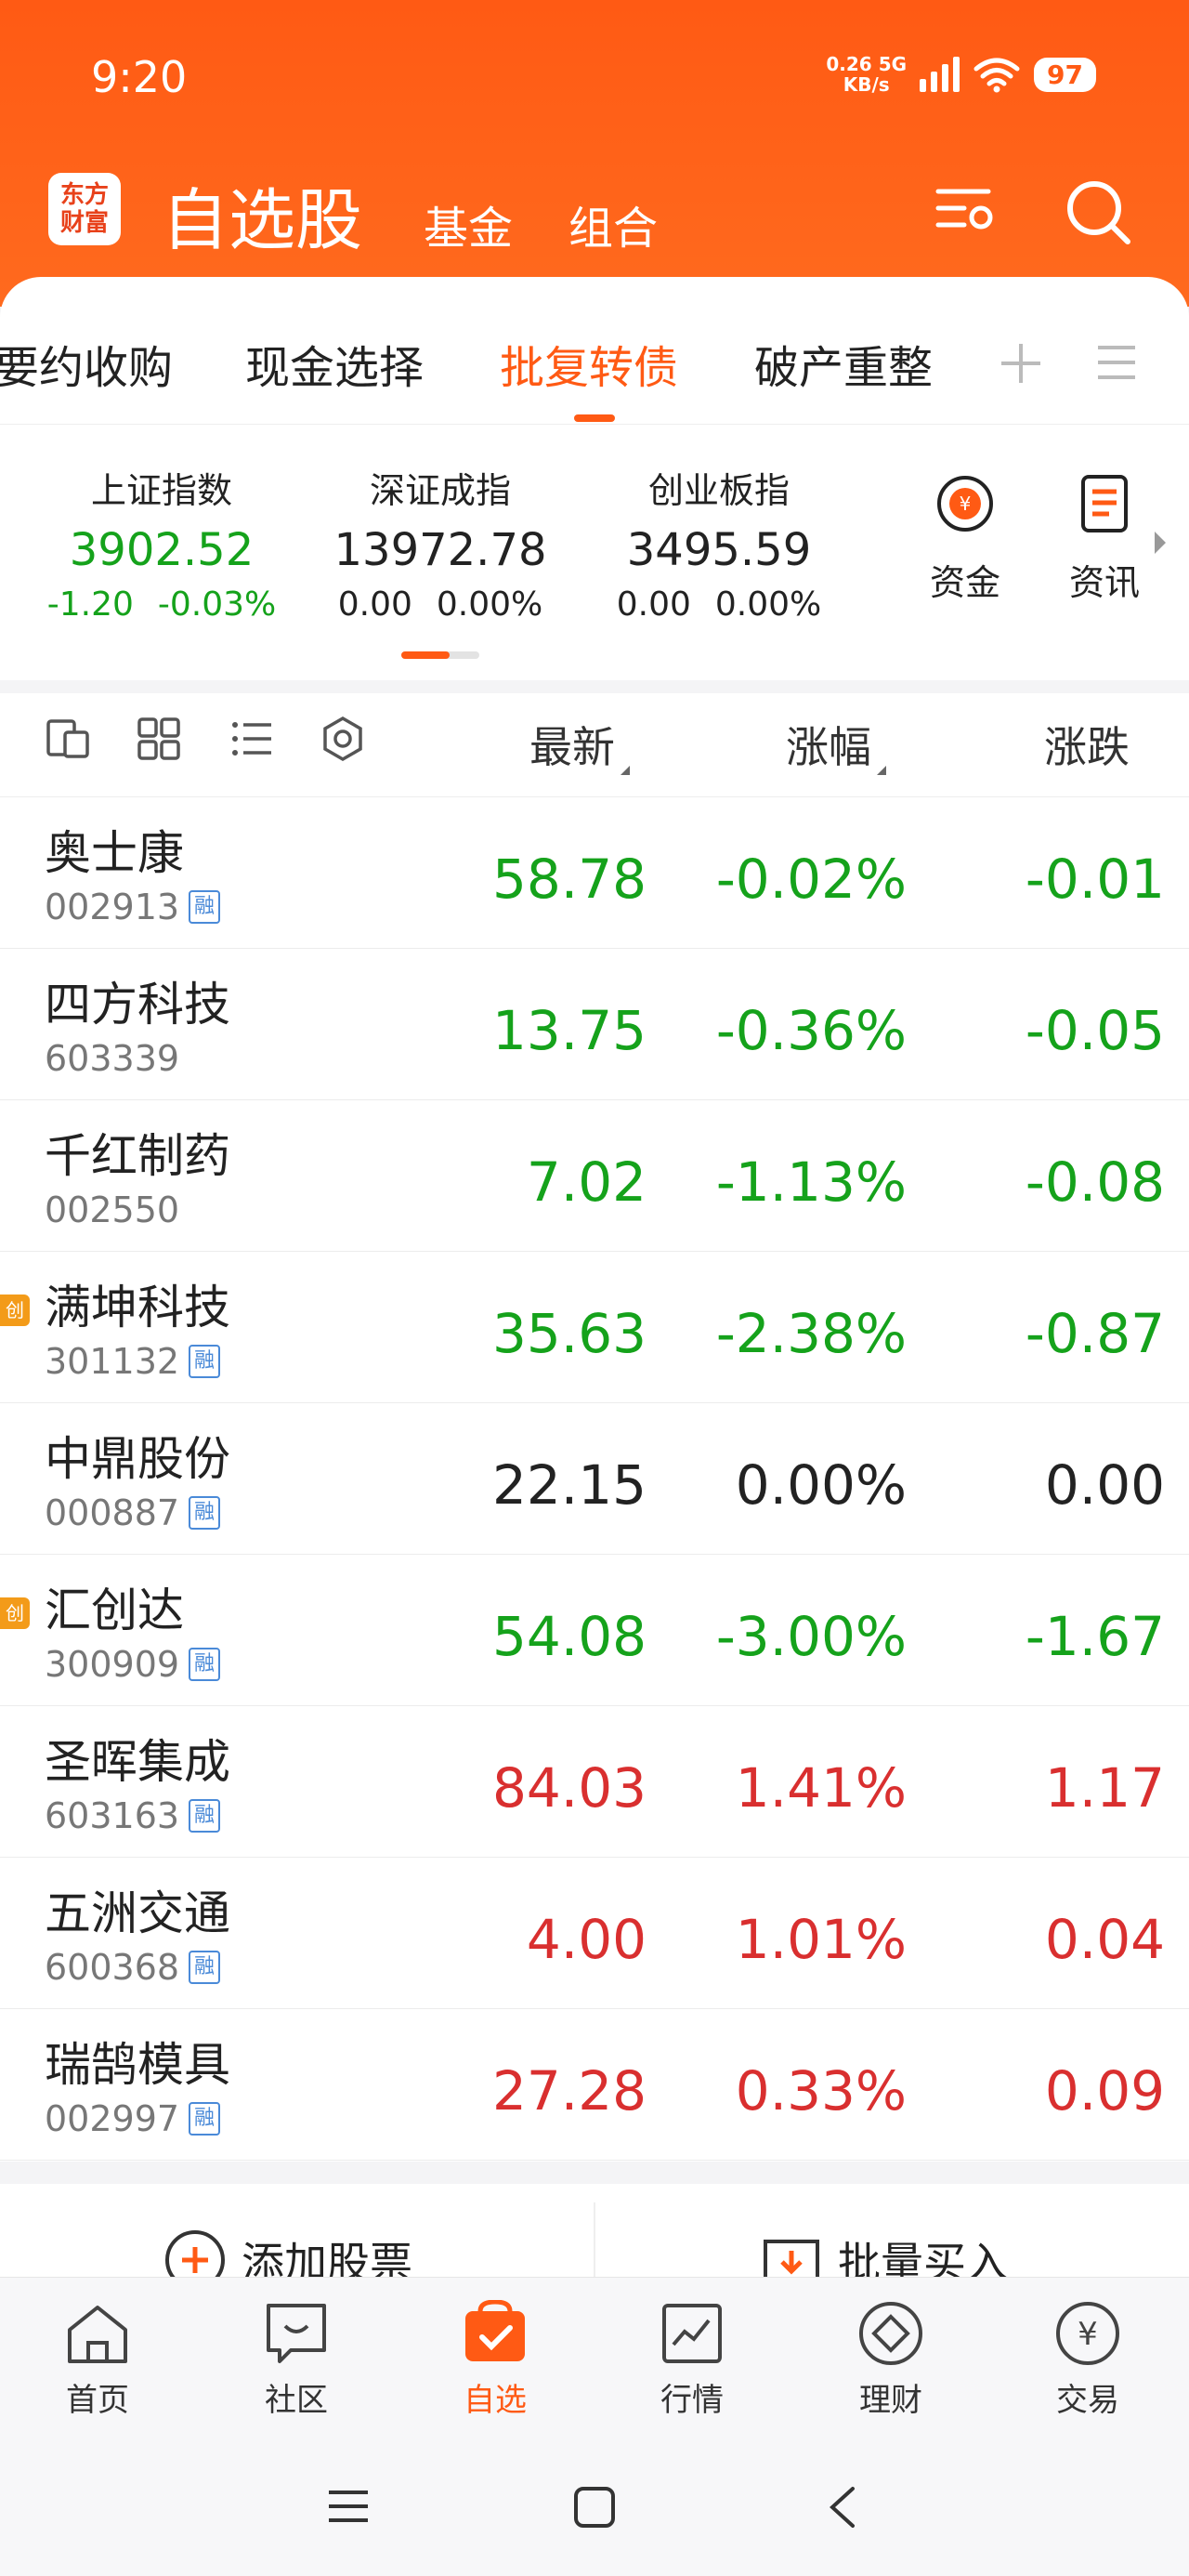 This screenshot has height=2576, width=1189. What do you see at coordinates (133, 2118) in the screenshot?
I see `stock-code: 002997 融` at bounding box center [133, 2118].